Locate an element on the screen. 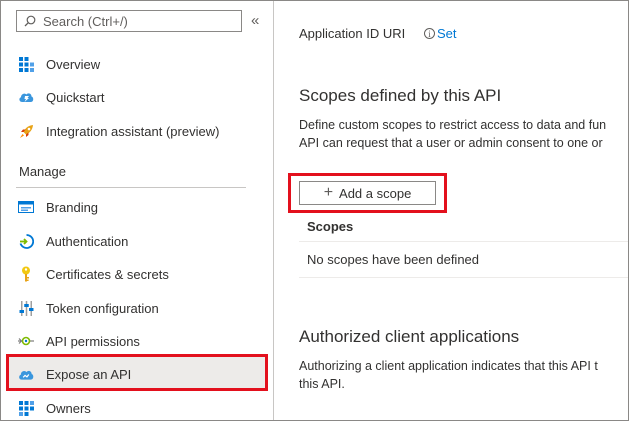 Image resolution: width=629 pixels, height=421 pixels. section-header-manage: Manage is located at coordinates (42, 171).